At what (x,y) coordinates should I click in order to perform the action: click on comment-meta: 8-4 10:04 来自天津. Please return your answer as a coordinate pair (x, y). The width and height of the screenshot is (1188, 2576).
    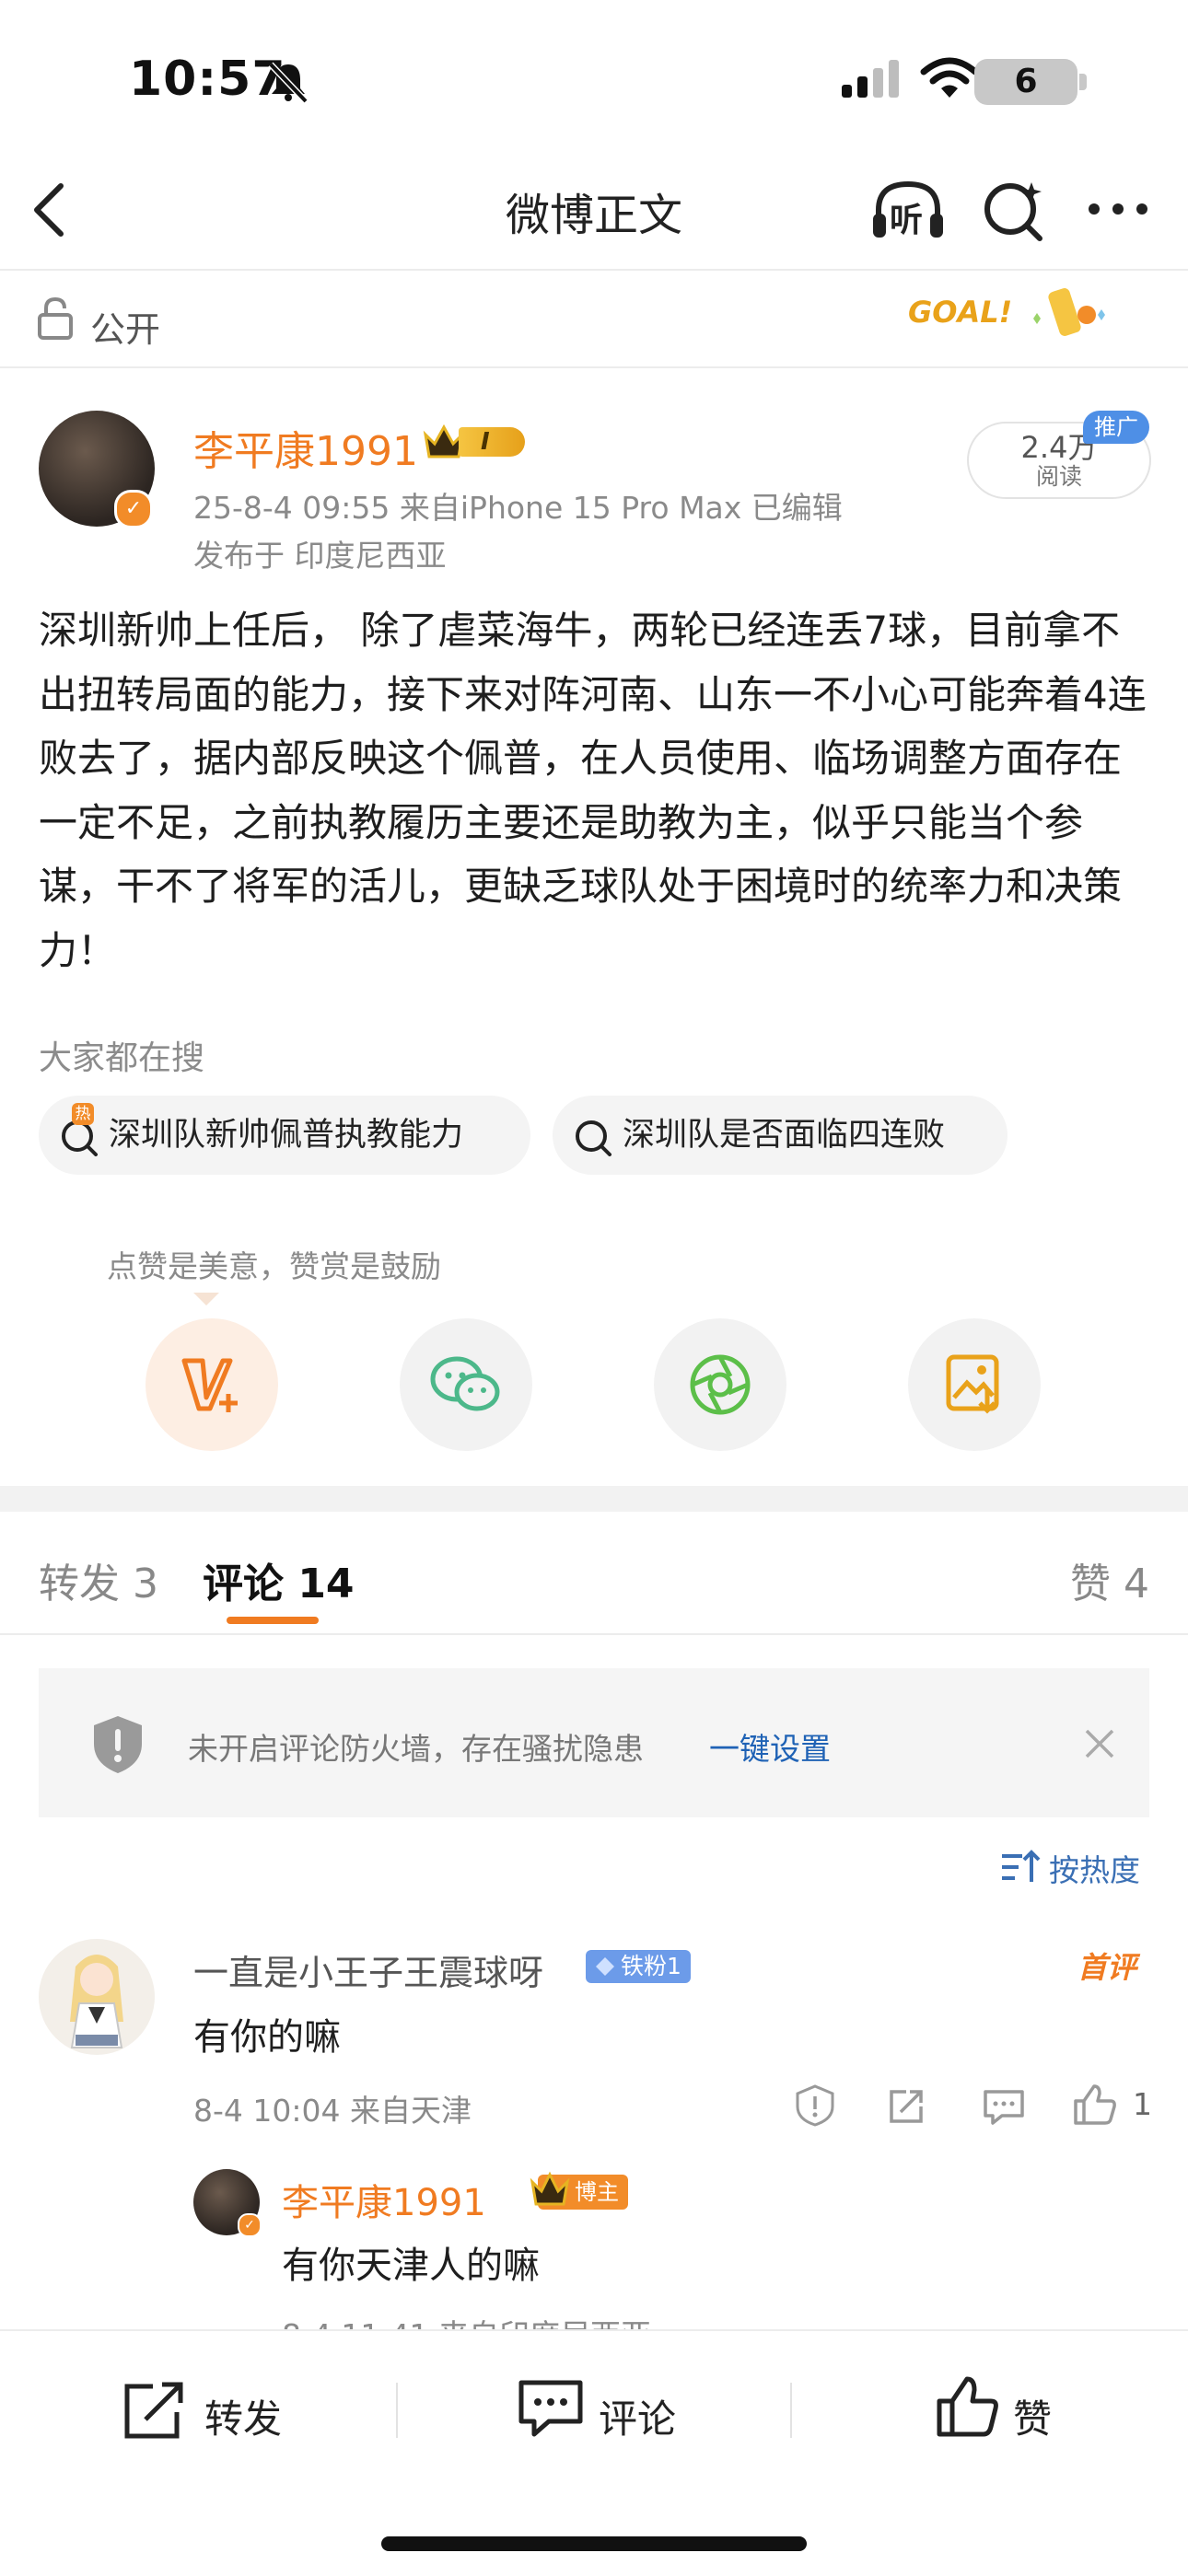
    Looking at the image, I should click on (332, 2111).